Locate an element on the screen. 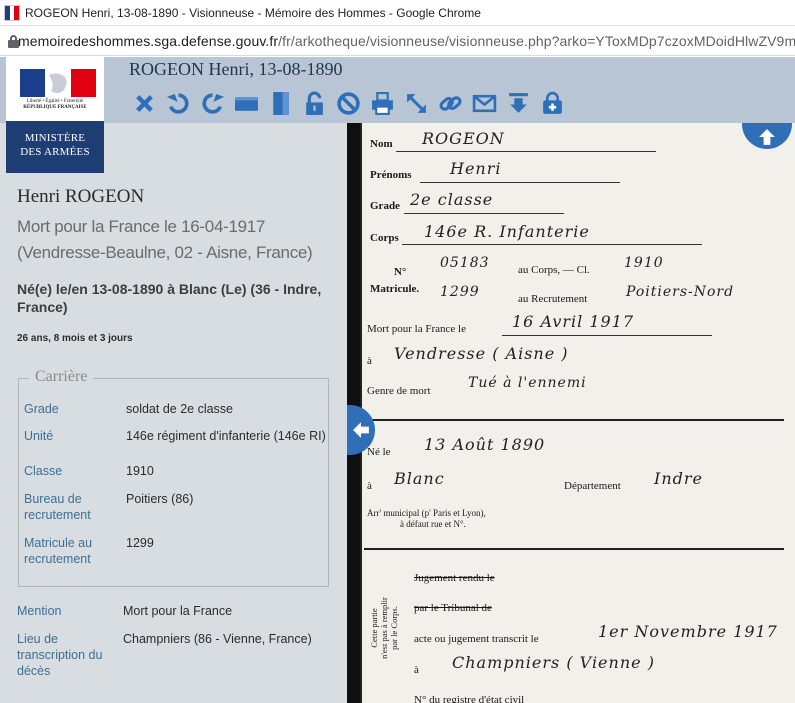 The image size is (795, 703). doc-label: au Recrutement is located at coordinates (553, 299).